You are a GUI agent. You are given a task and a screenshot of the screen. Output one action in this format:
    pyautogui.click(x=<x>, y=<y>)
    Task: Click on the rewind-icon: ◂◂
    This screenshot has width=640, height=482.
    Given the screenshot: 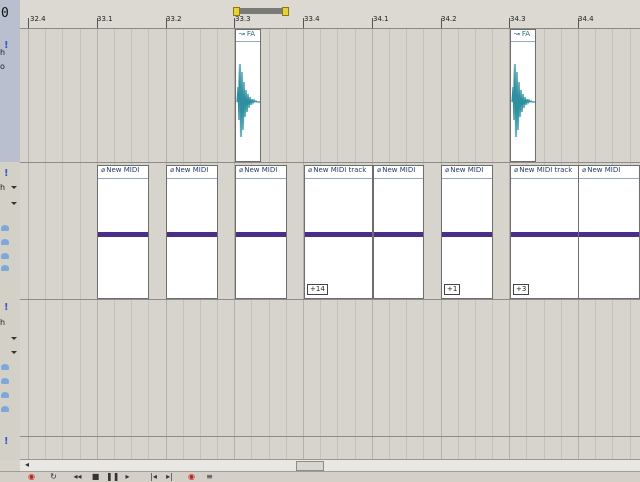 What is the action you would take?
    pyautogui.click(x=77, y=476)
    